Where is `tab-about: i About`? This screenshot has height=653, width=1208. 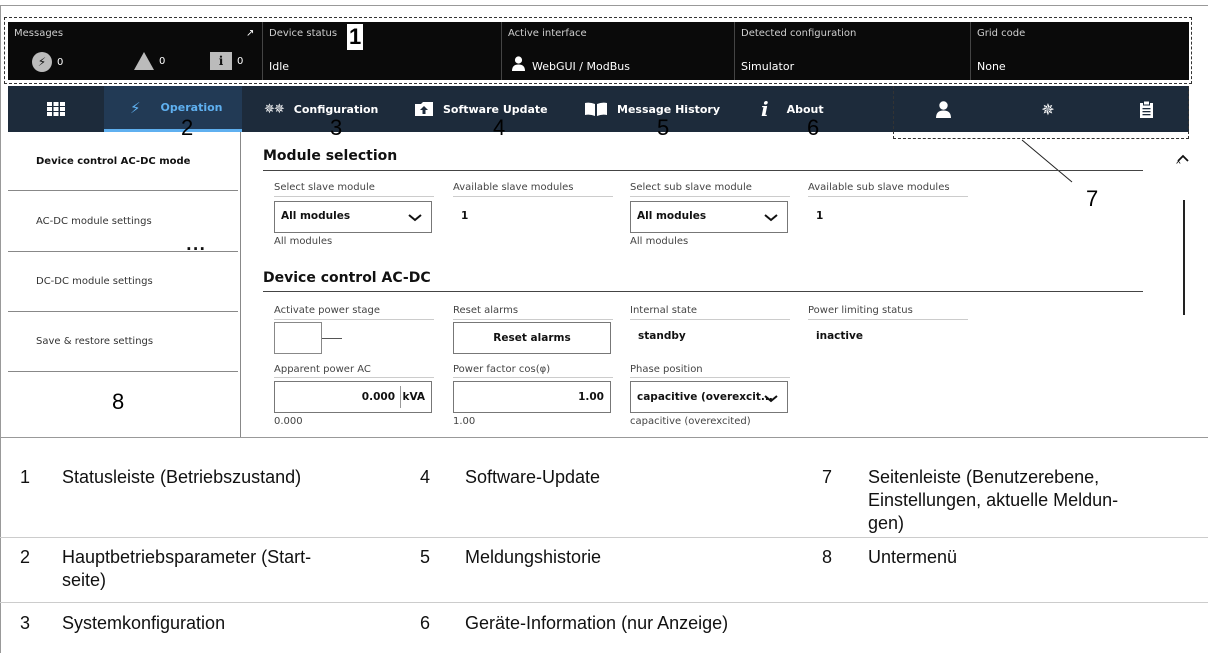
tab-about: i About is located at coordinates (821, 109).